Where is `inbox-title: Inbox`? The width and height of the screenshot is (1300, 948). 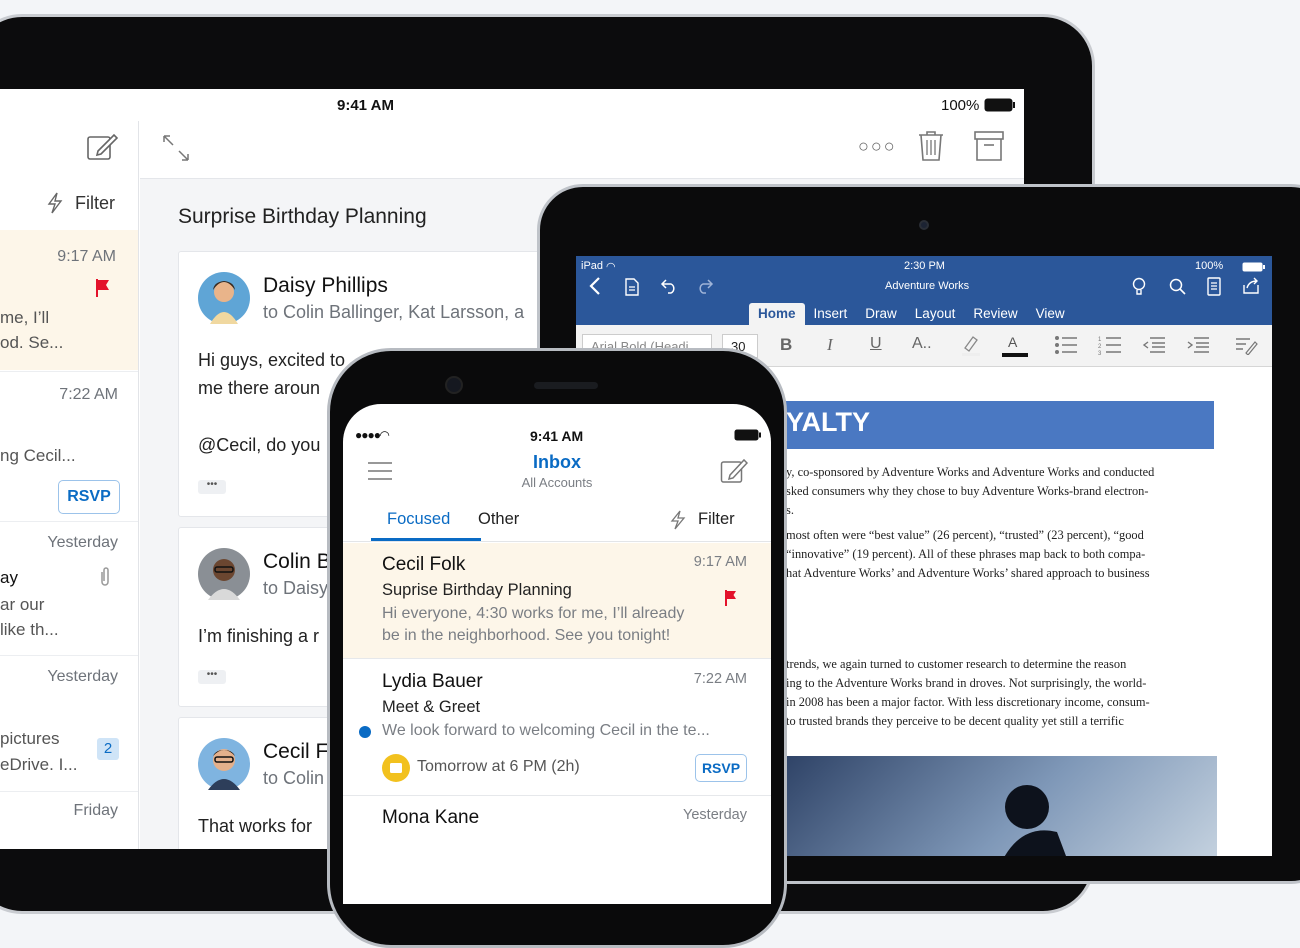 inbox-title: Inbox is located at coordinates (557, 462).